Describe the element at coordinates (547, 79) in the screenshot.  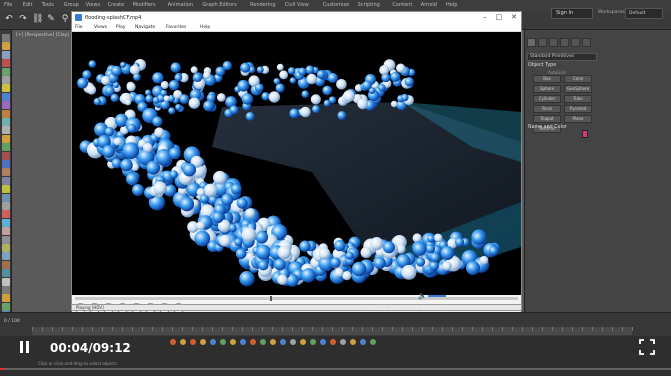
I see `create-box-button: Box` at that location.